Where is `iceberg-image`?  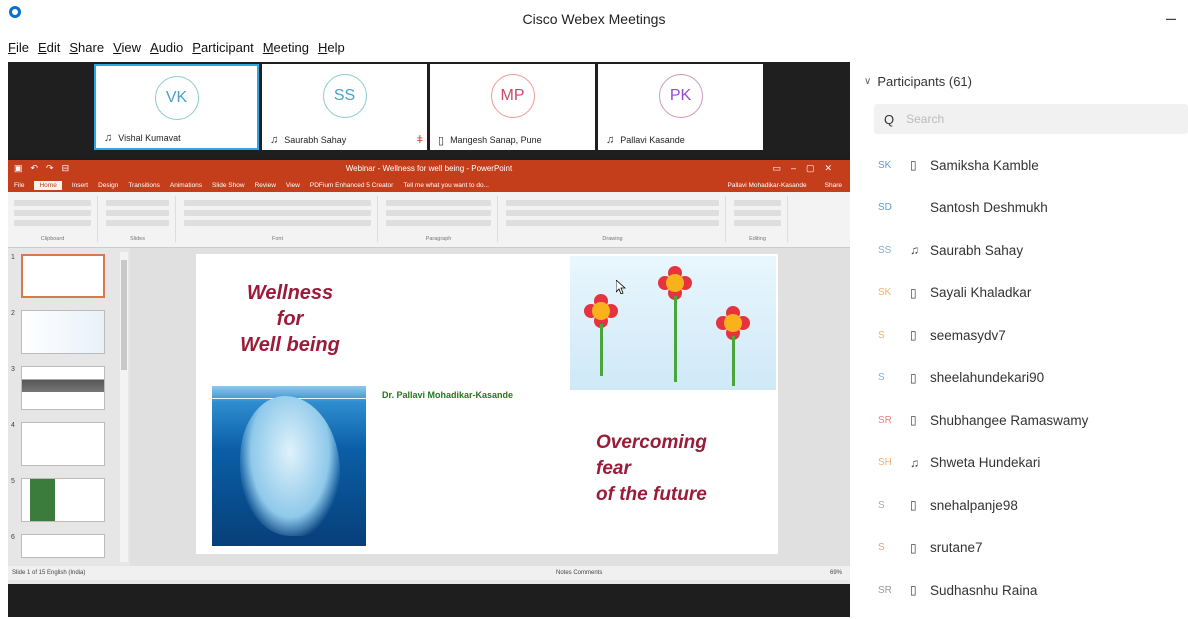 iceberg-image is located at coordinates (289, 466).